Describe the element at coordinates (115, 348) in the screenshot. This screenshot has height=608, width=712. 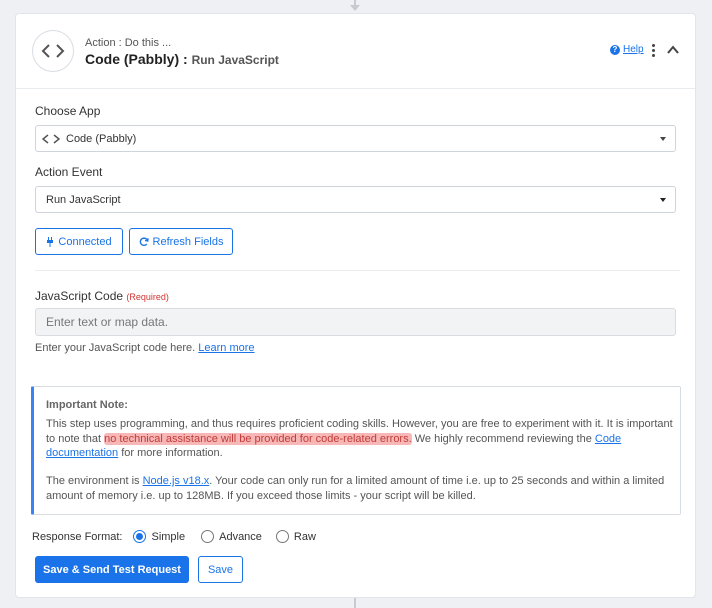
I see `hint-text: Enter your JavaScript code here.` at that location.